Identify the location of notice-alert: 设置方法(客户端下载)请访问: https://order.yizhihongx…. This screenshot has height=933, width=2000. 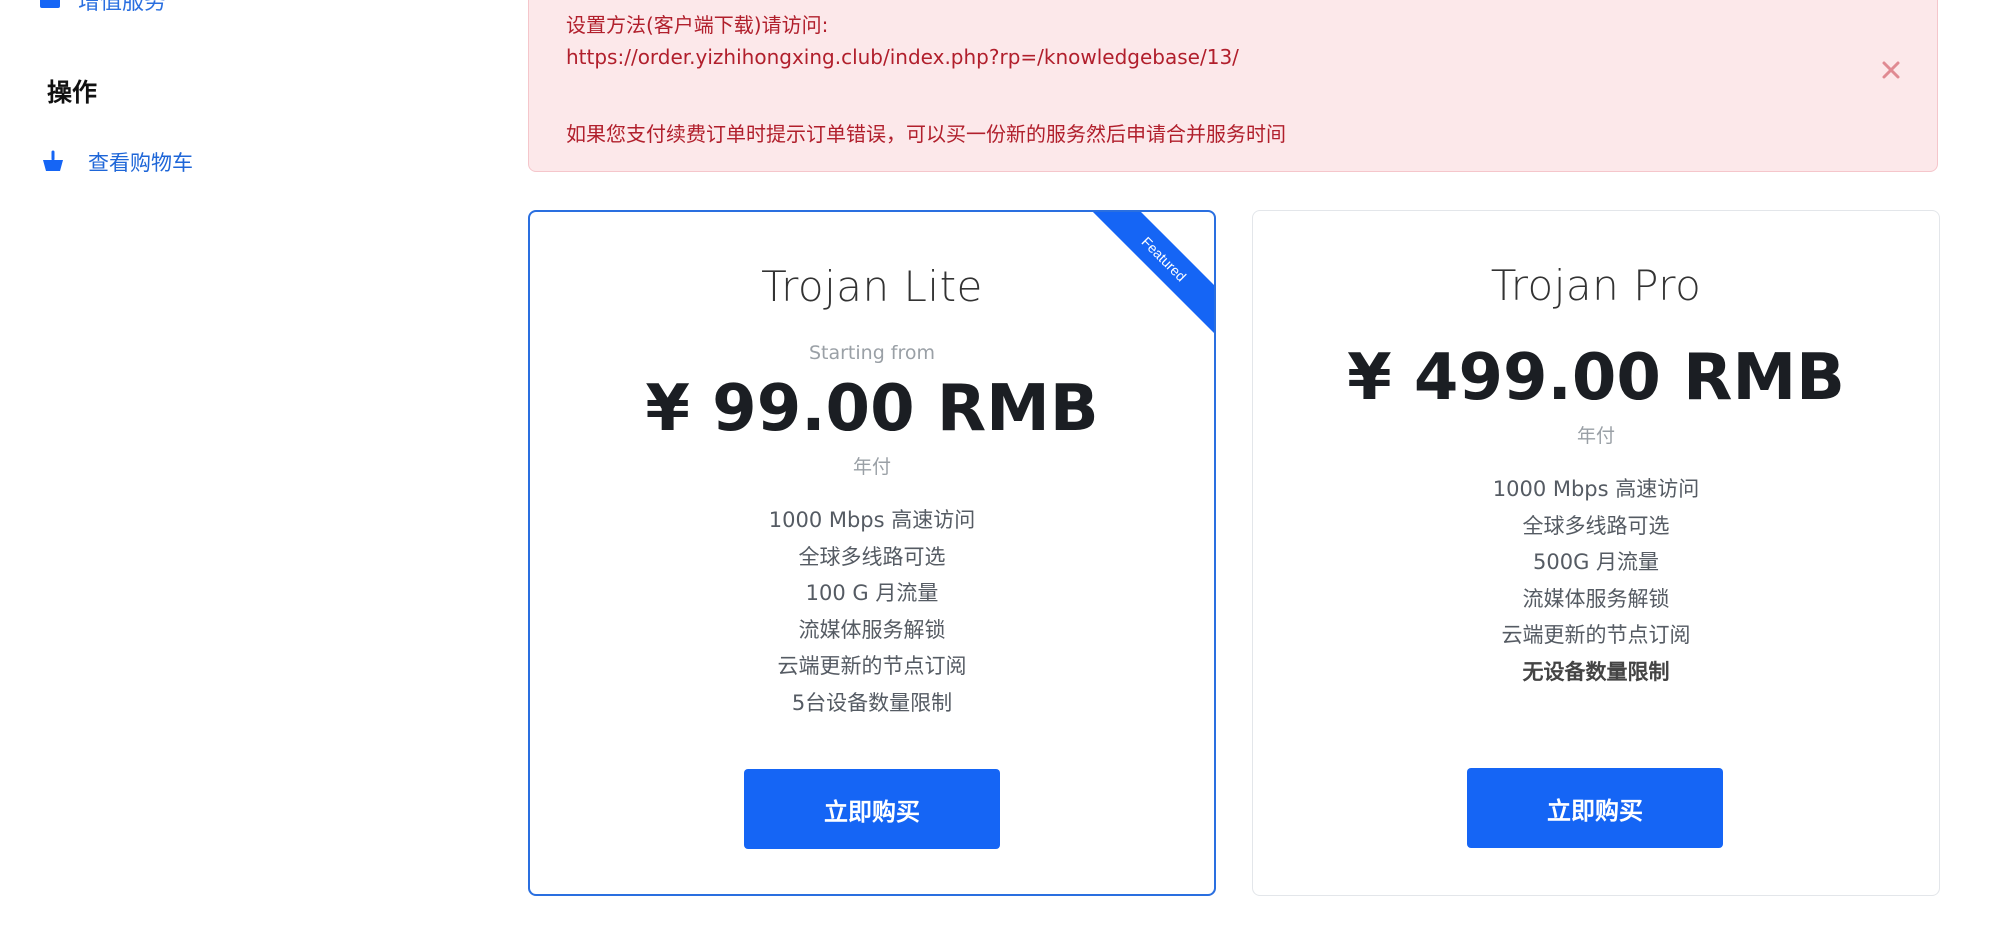
(1233, 86).